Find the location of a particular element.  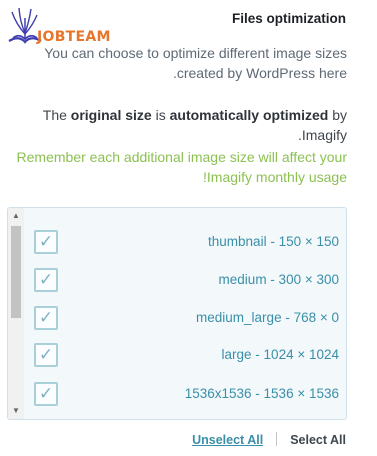

size-row-1536x1536: ✓ 1536x1536 - 1536 × 1536 is located at coordinates (186, 394).